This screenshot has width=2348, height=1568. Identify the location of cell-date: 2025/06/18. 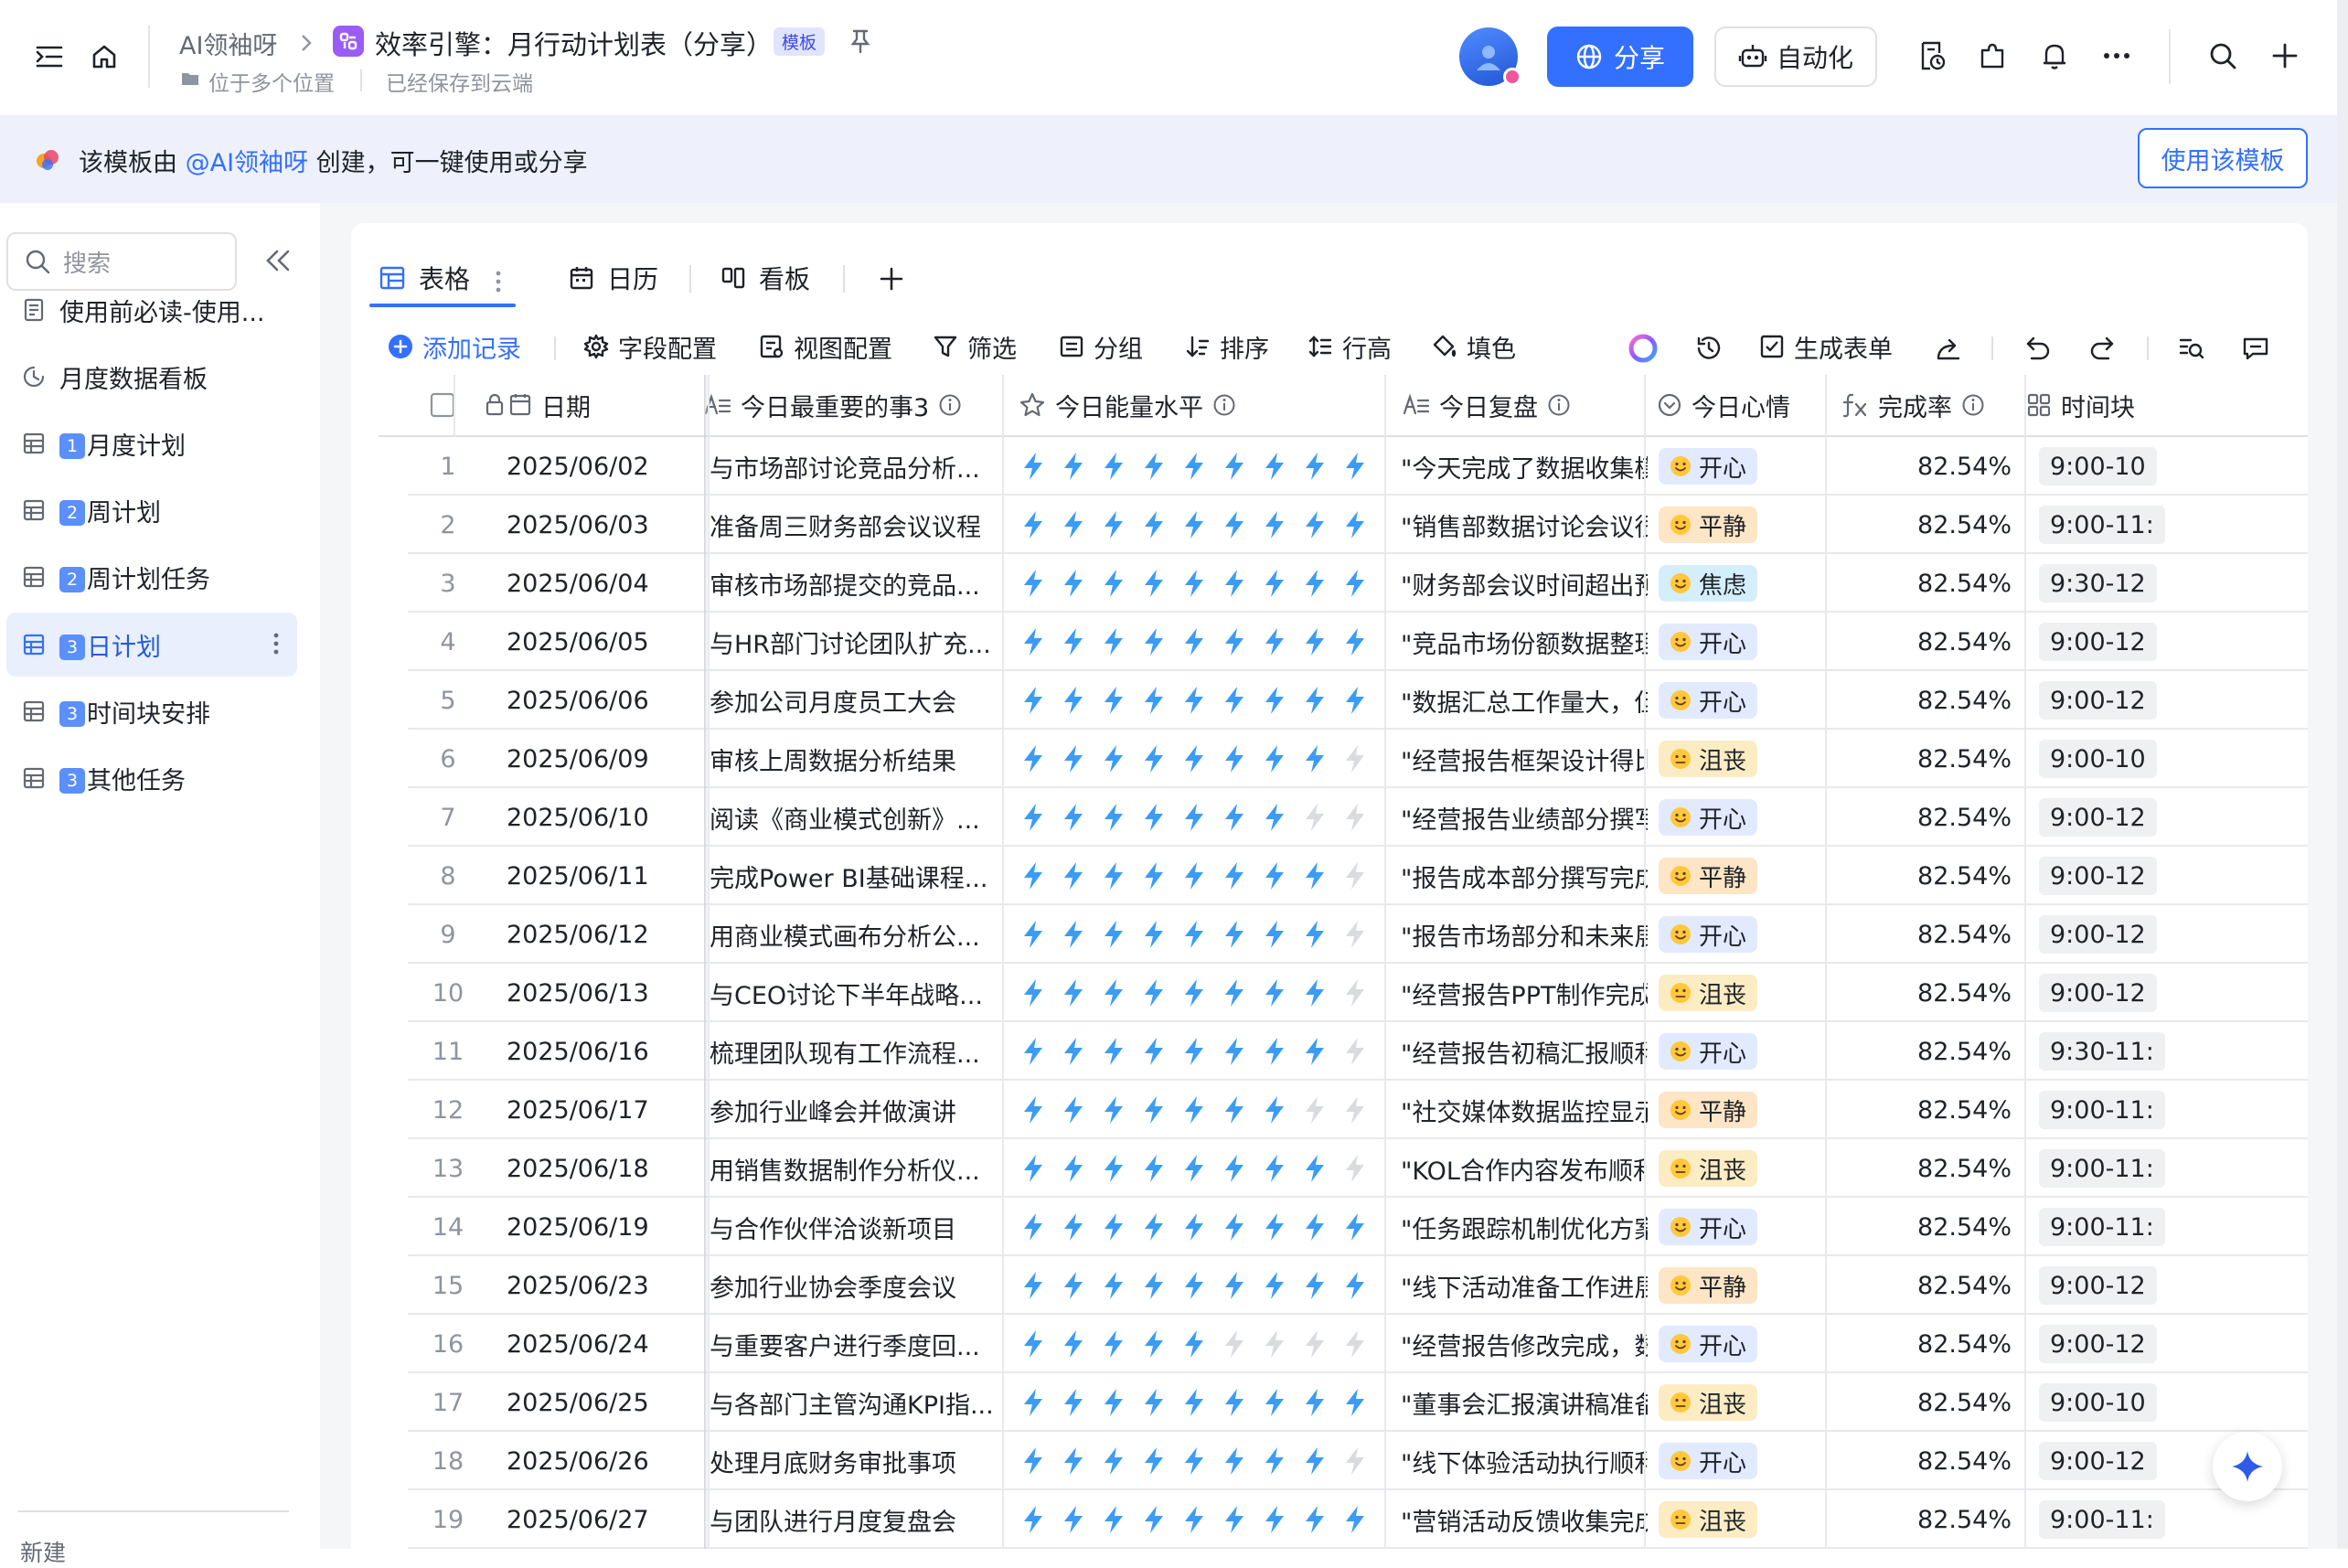
(612, 1168).